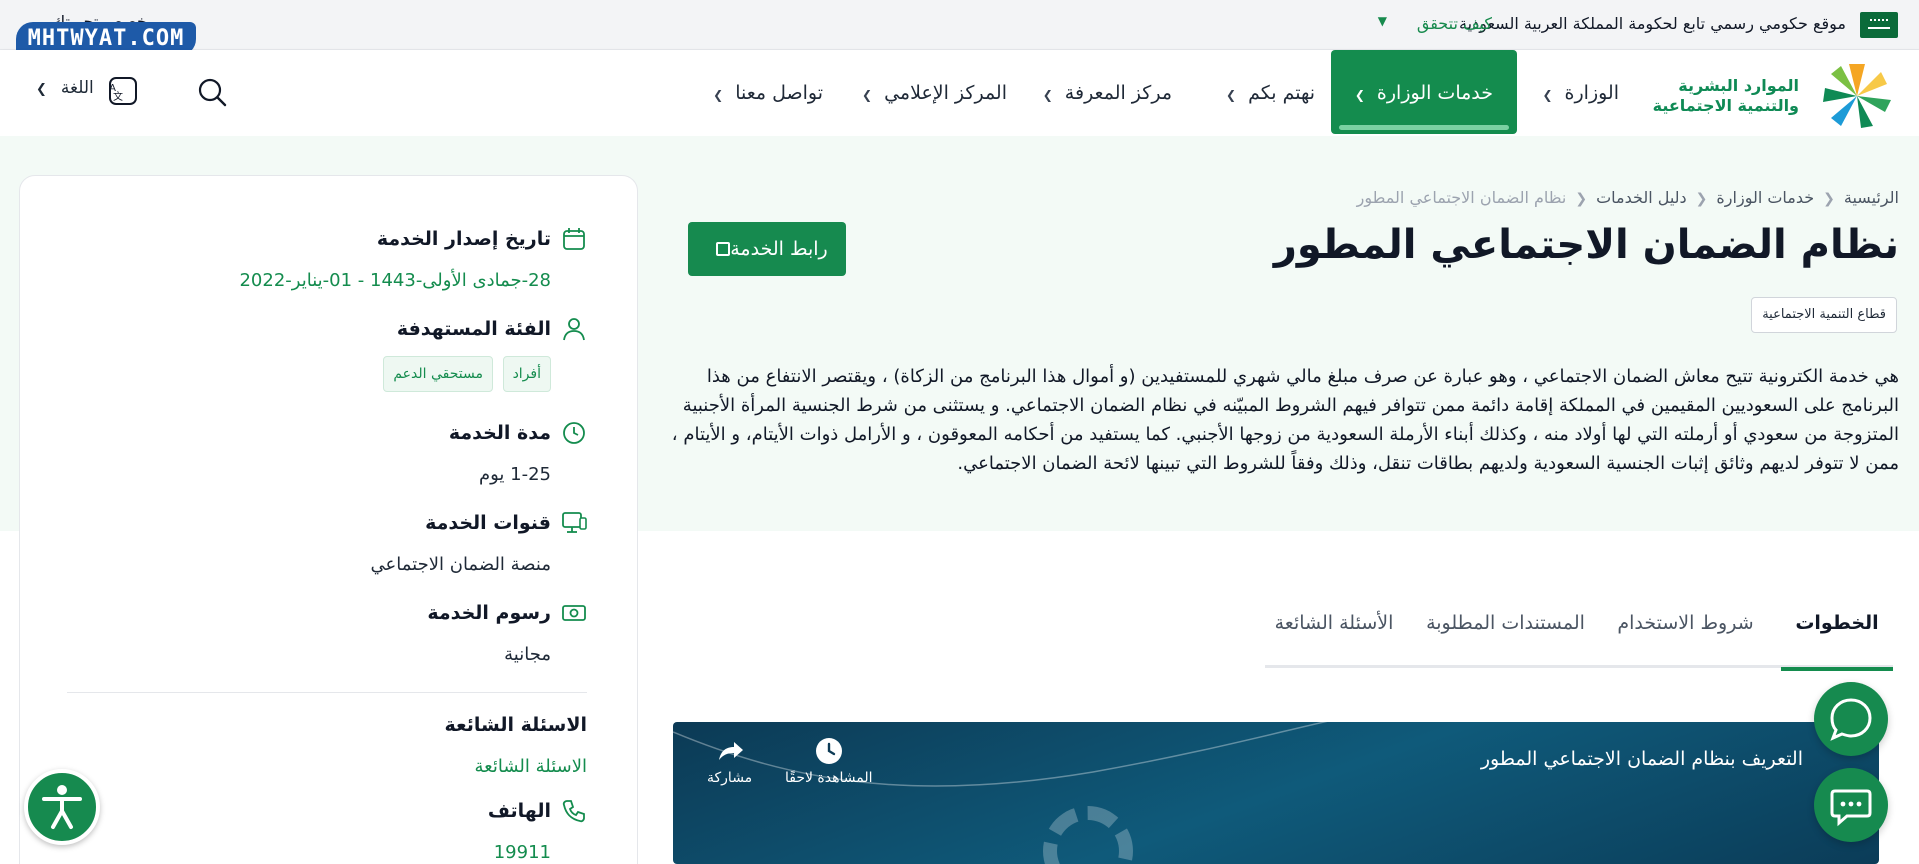 The width and height of the screenshot is (1919, 864). Describe the element at coordinates (519, 811) in the screenshot. I see `phone-title: الهاتف` at that location.